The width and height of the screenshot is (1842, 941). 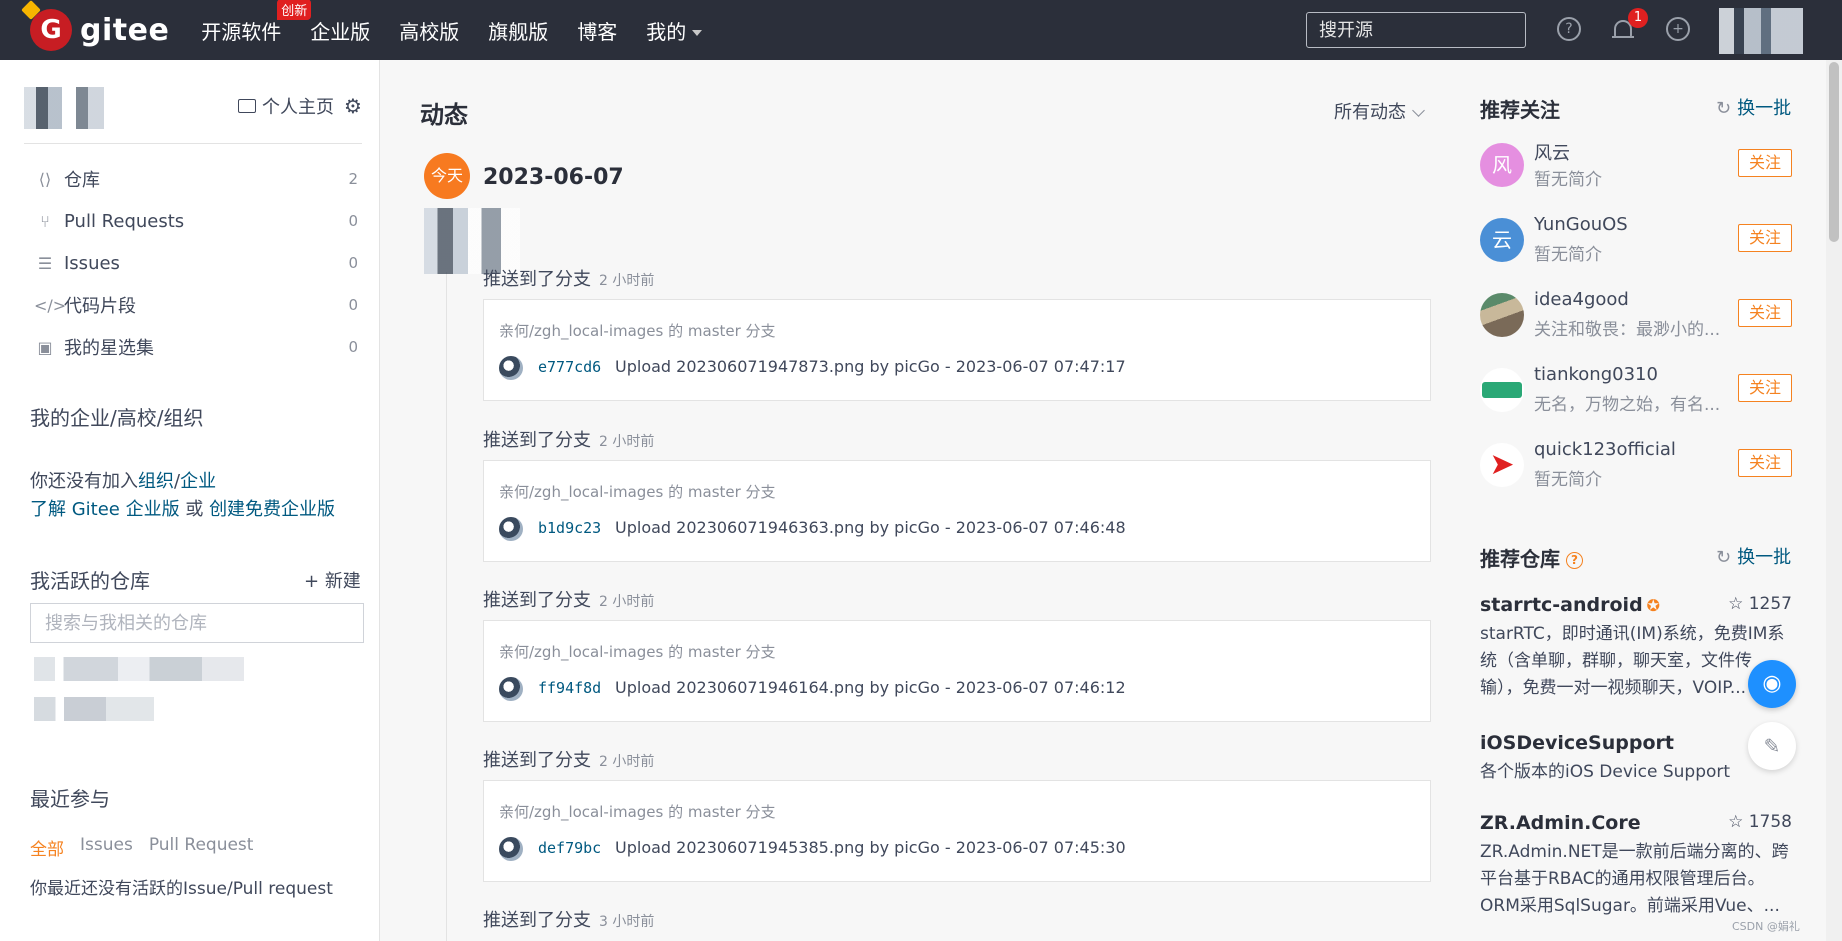 I want to click on chat-assistant-button: ◉, so click(x=1772, y=684).